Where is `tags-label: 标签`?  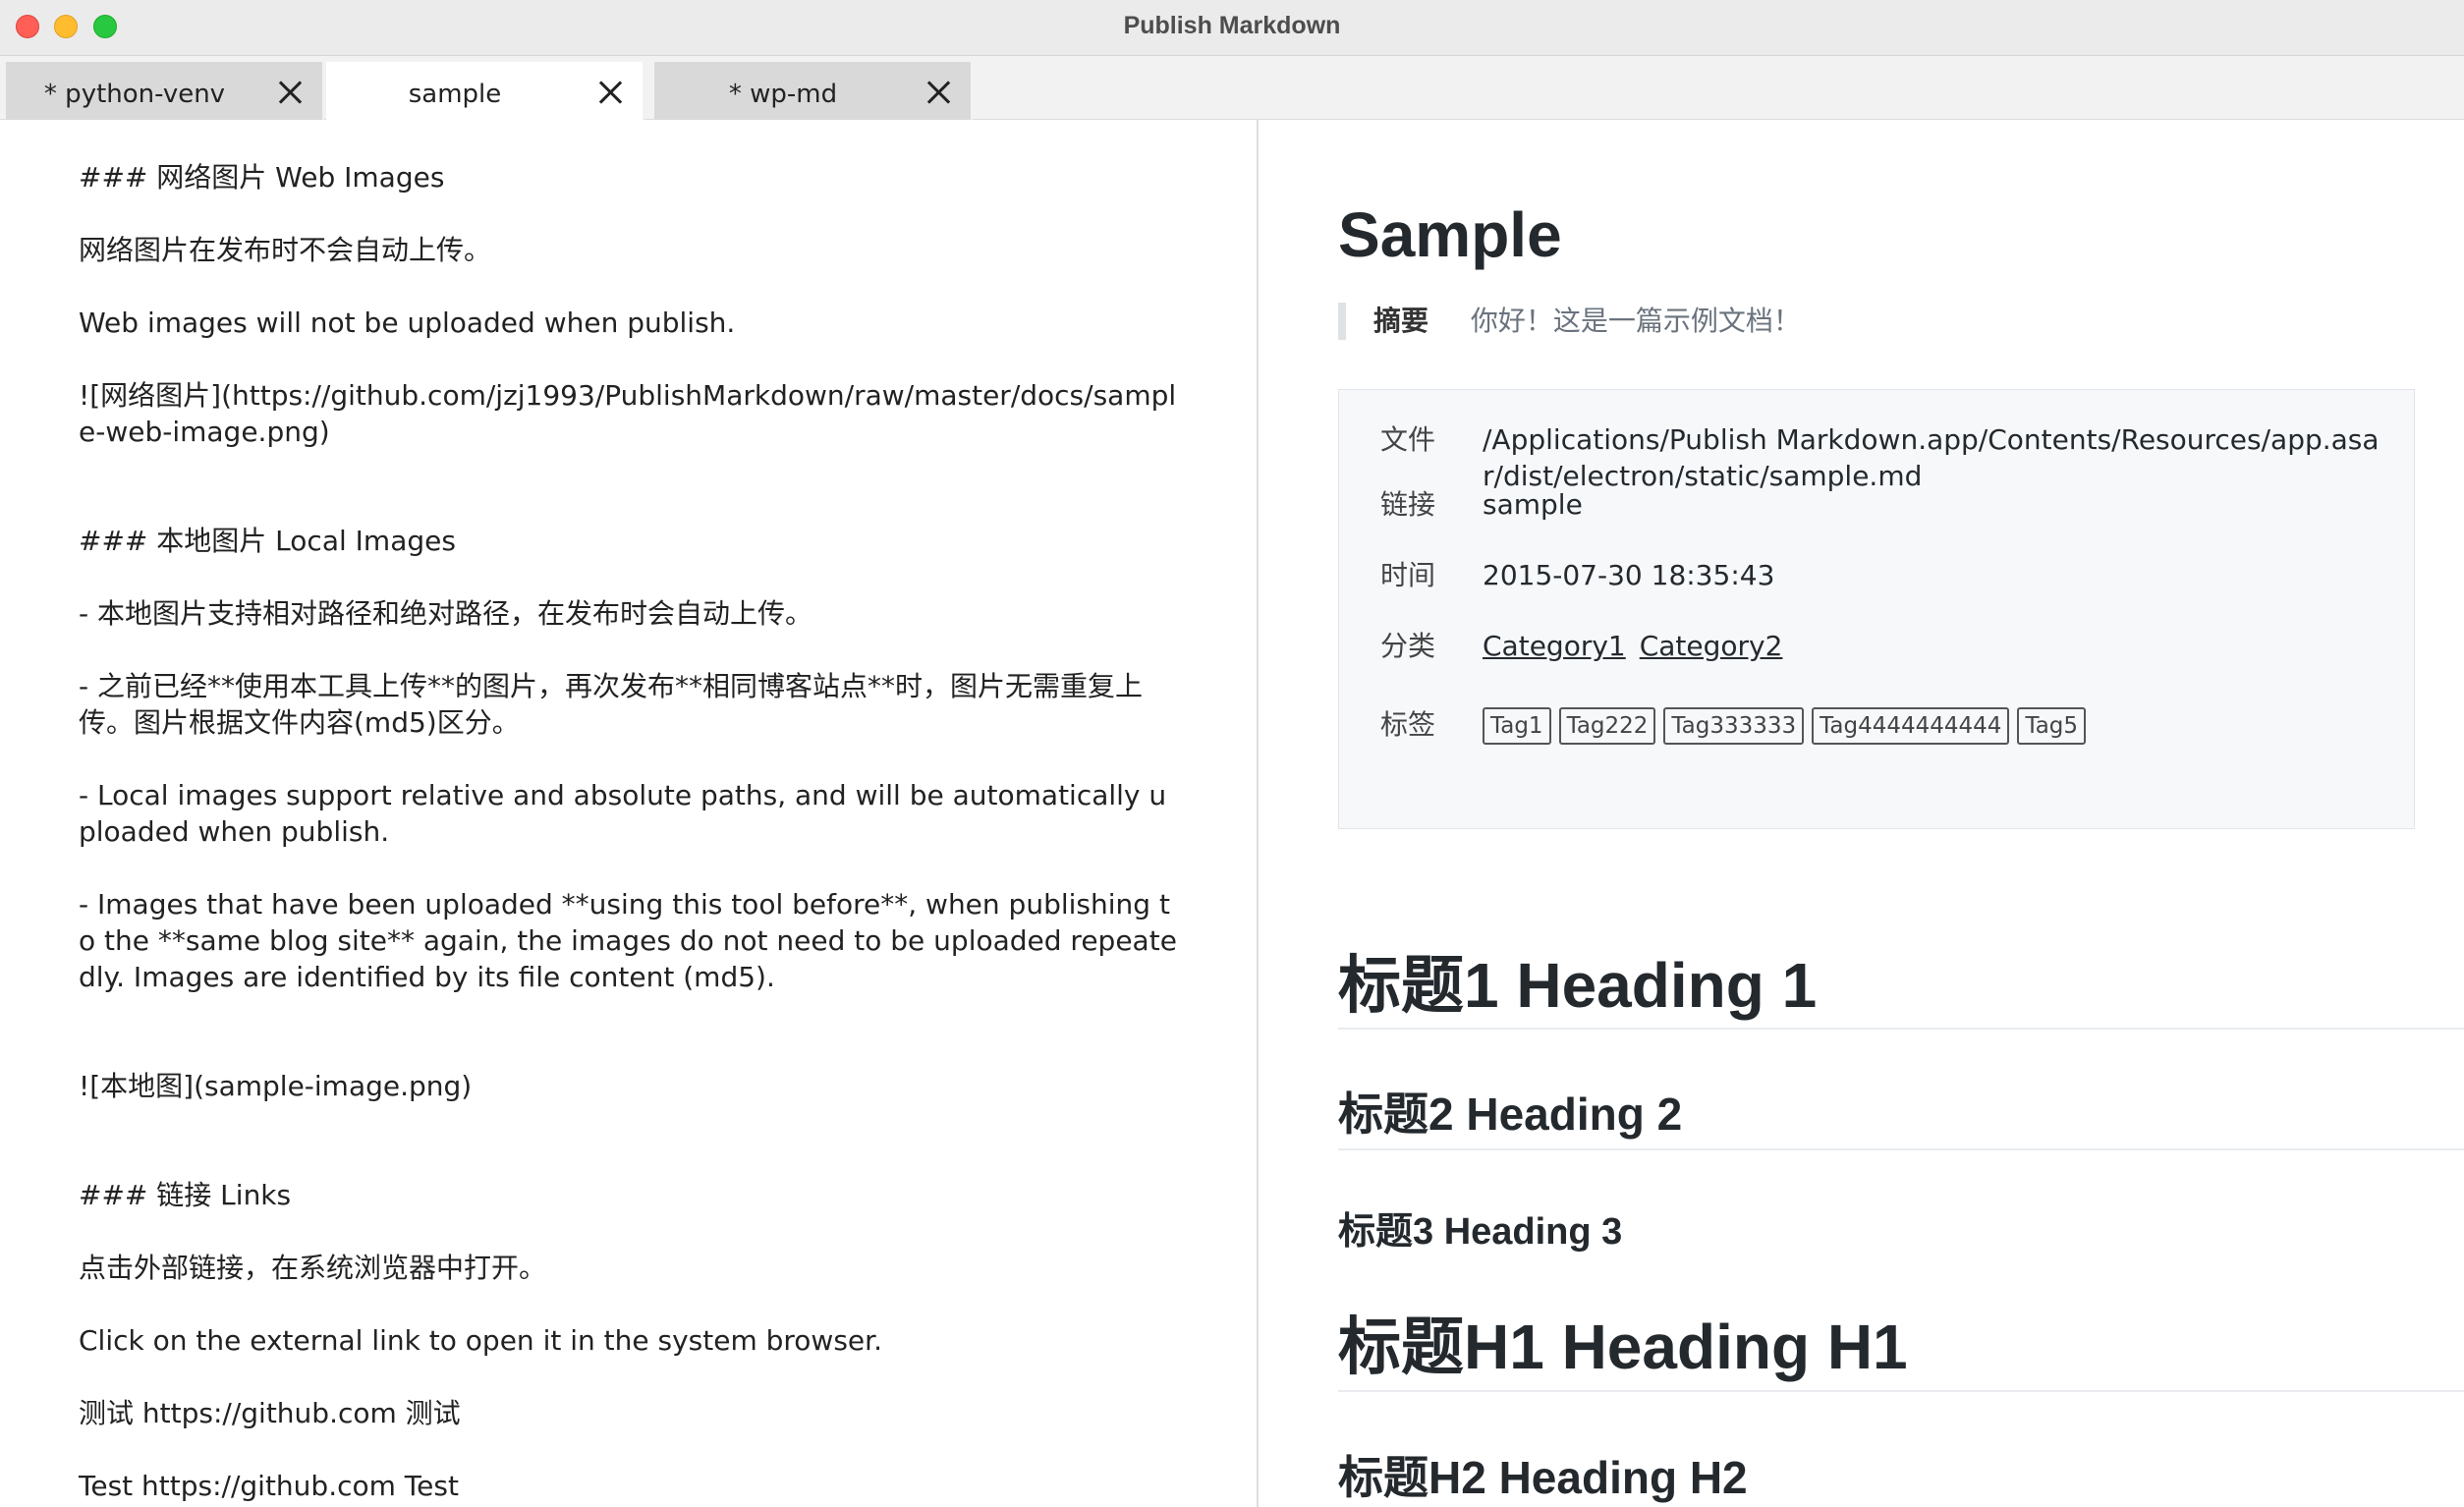 tags-label: 标签 is located at coordinates (1408, 724).